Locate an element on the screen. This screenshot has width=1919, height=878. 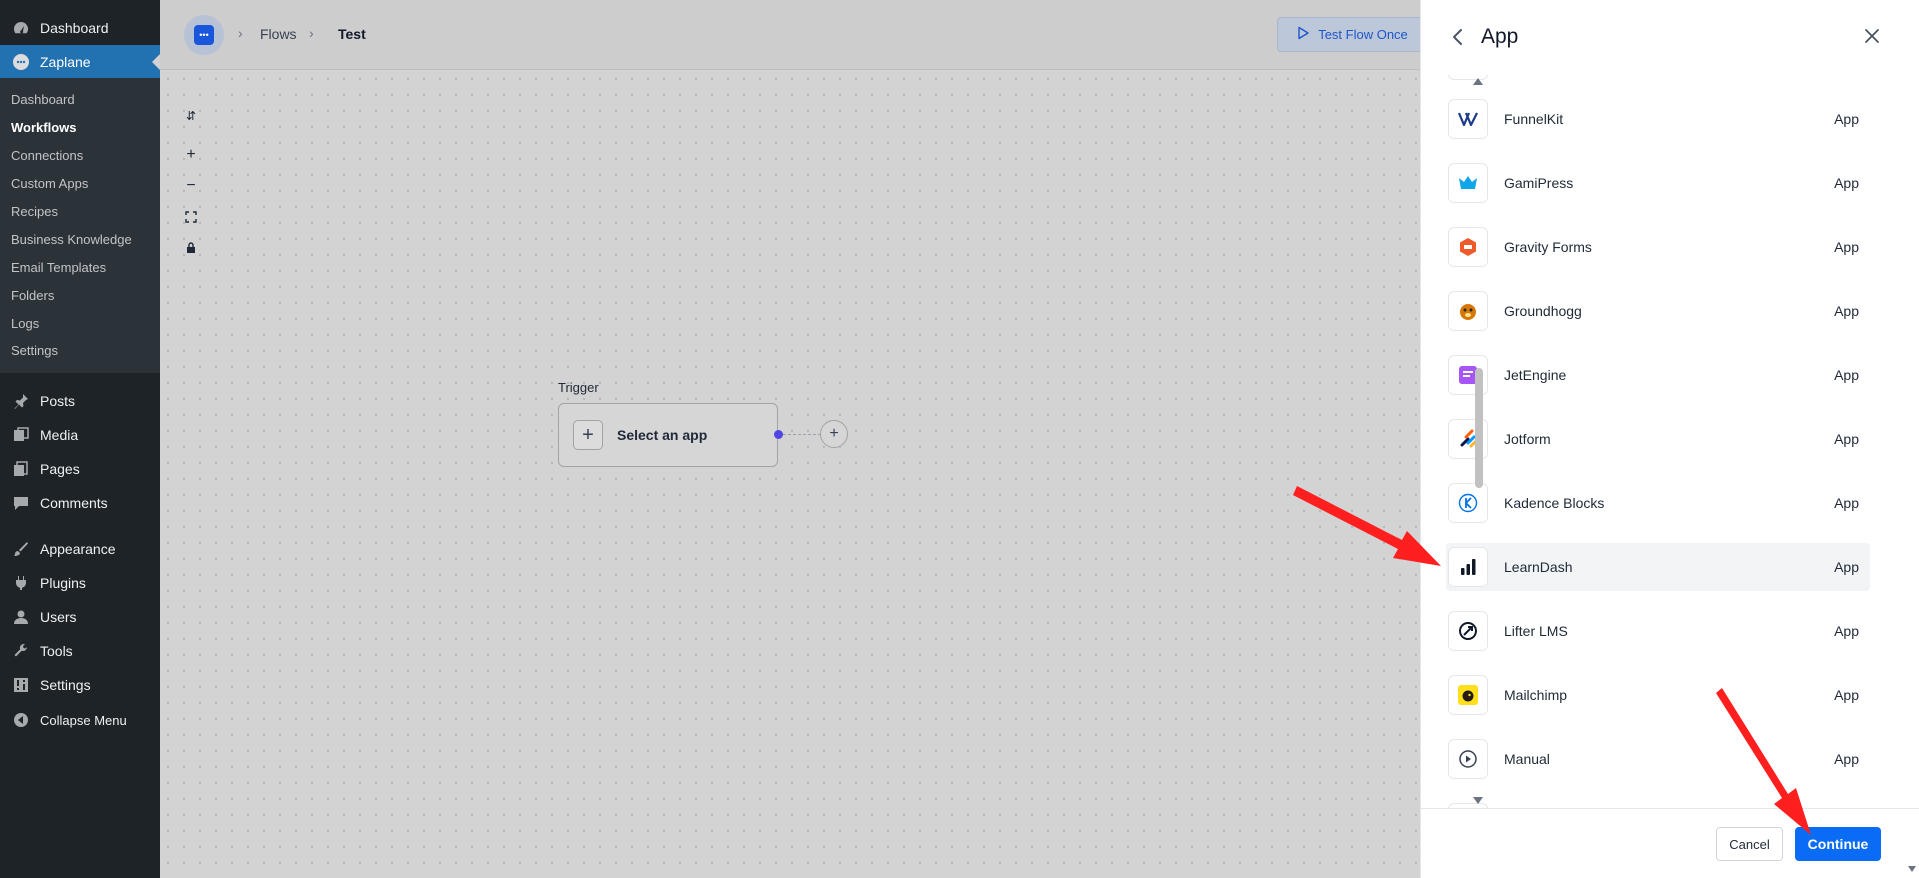
menu-plugins: Plugins is located at coordinates (80, 583).